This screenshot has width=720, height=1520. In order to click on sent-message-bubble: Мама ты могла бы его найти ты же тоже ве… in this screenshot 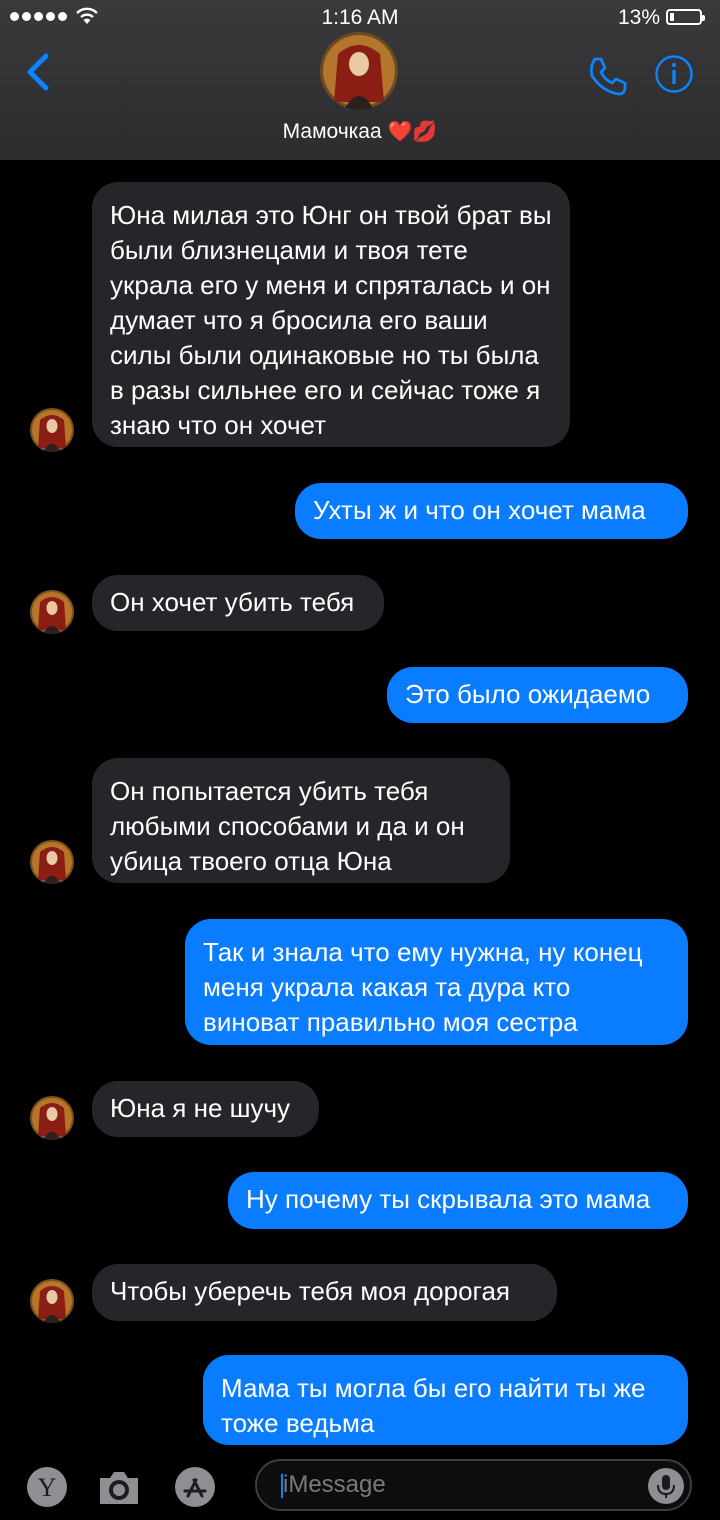, I will do `click(445, 1400)`.